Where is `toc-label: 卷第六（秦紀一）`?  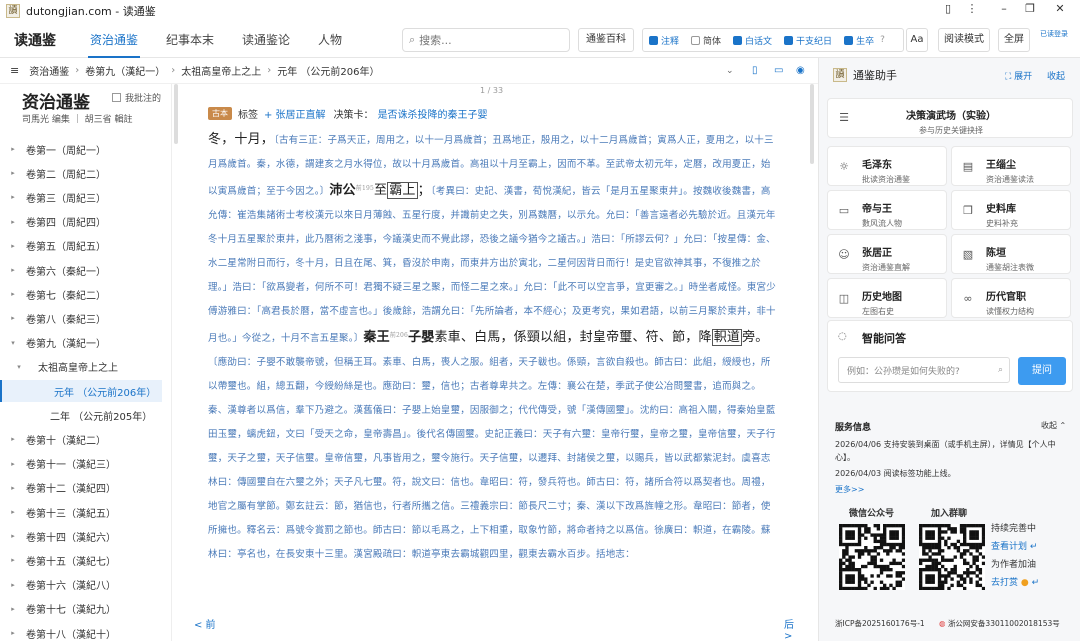
toc-label: 卷第六（秦紀一） is located at coordinates (66, 272).